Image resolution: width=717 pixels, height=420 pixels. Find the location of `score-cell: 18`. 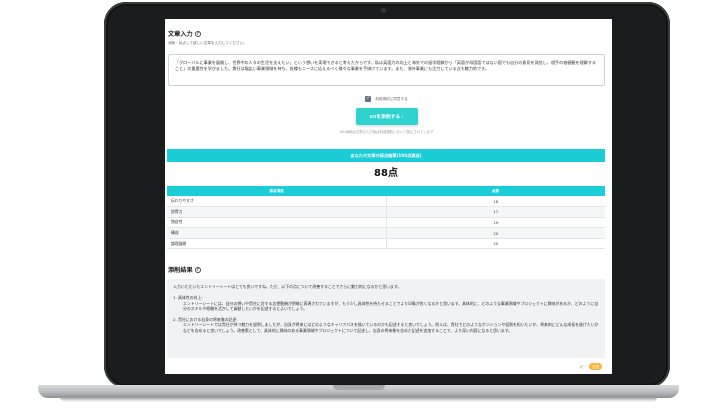

score-cell: 18 is located at coordinates (495, 202).